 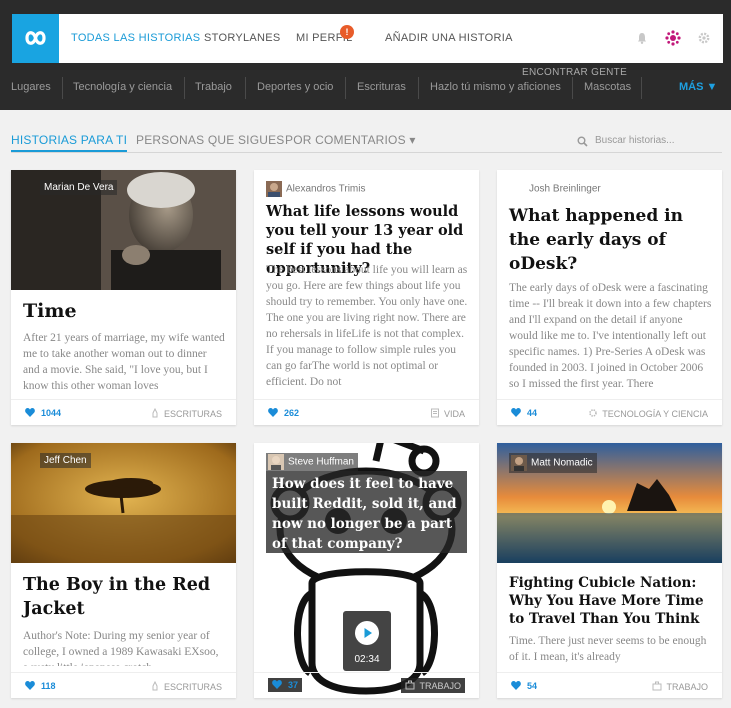 What do you see at coordinates (51, 413) in the screenshot?
I see `like-count-value: 1044` at bounding box center [51, 413].